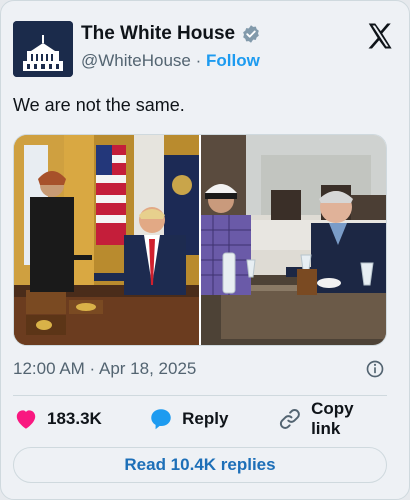 The width and height of the screenshot is (410, 500). I want to click on link-icon, so click(290, 419).